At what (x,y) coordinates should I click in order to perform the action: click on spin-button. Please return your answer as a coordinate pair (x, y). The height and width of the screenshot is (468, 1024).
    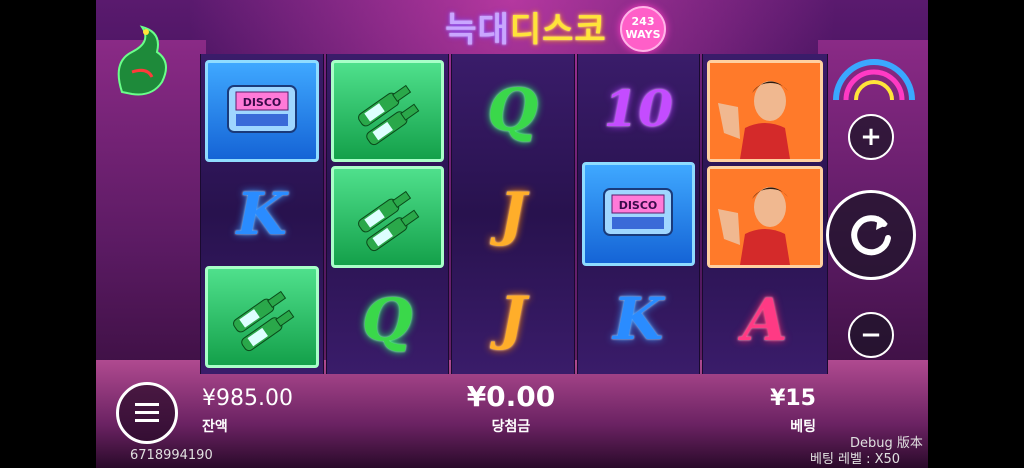
    Looking at the image, I should click on (871, 235).